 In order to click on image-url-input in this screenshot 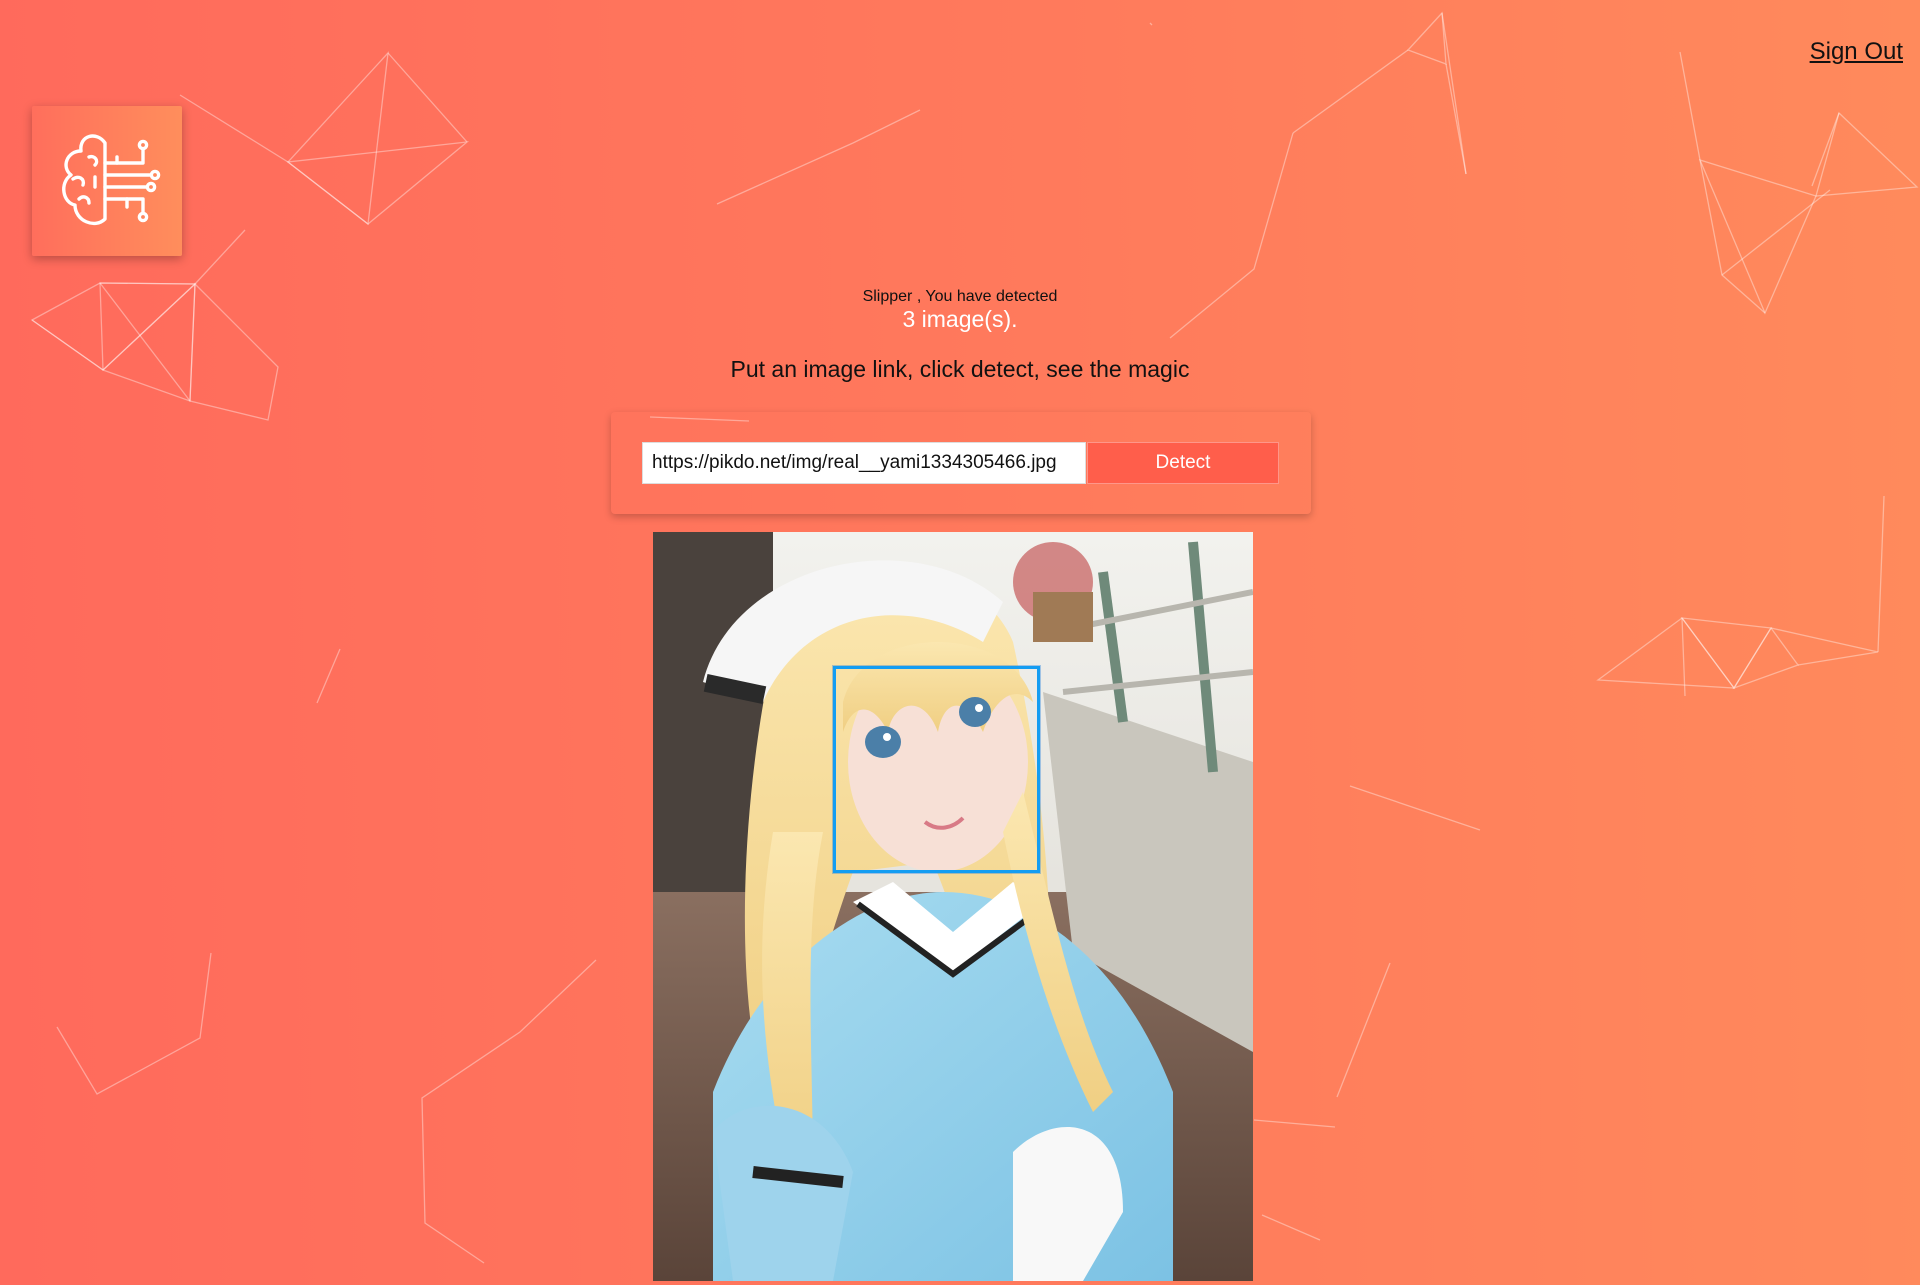, I will do `click(864, 463)`.